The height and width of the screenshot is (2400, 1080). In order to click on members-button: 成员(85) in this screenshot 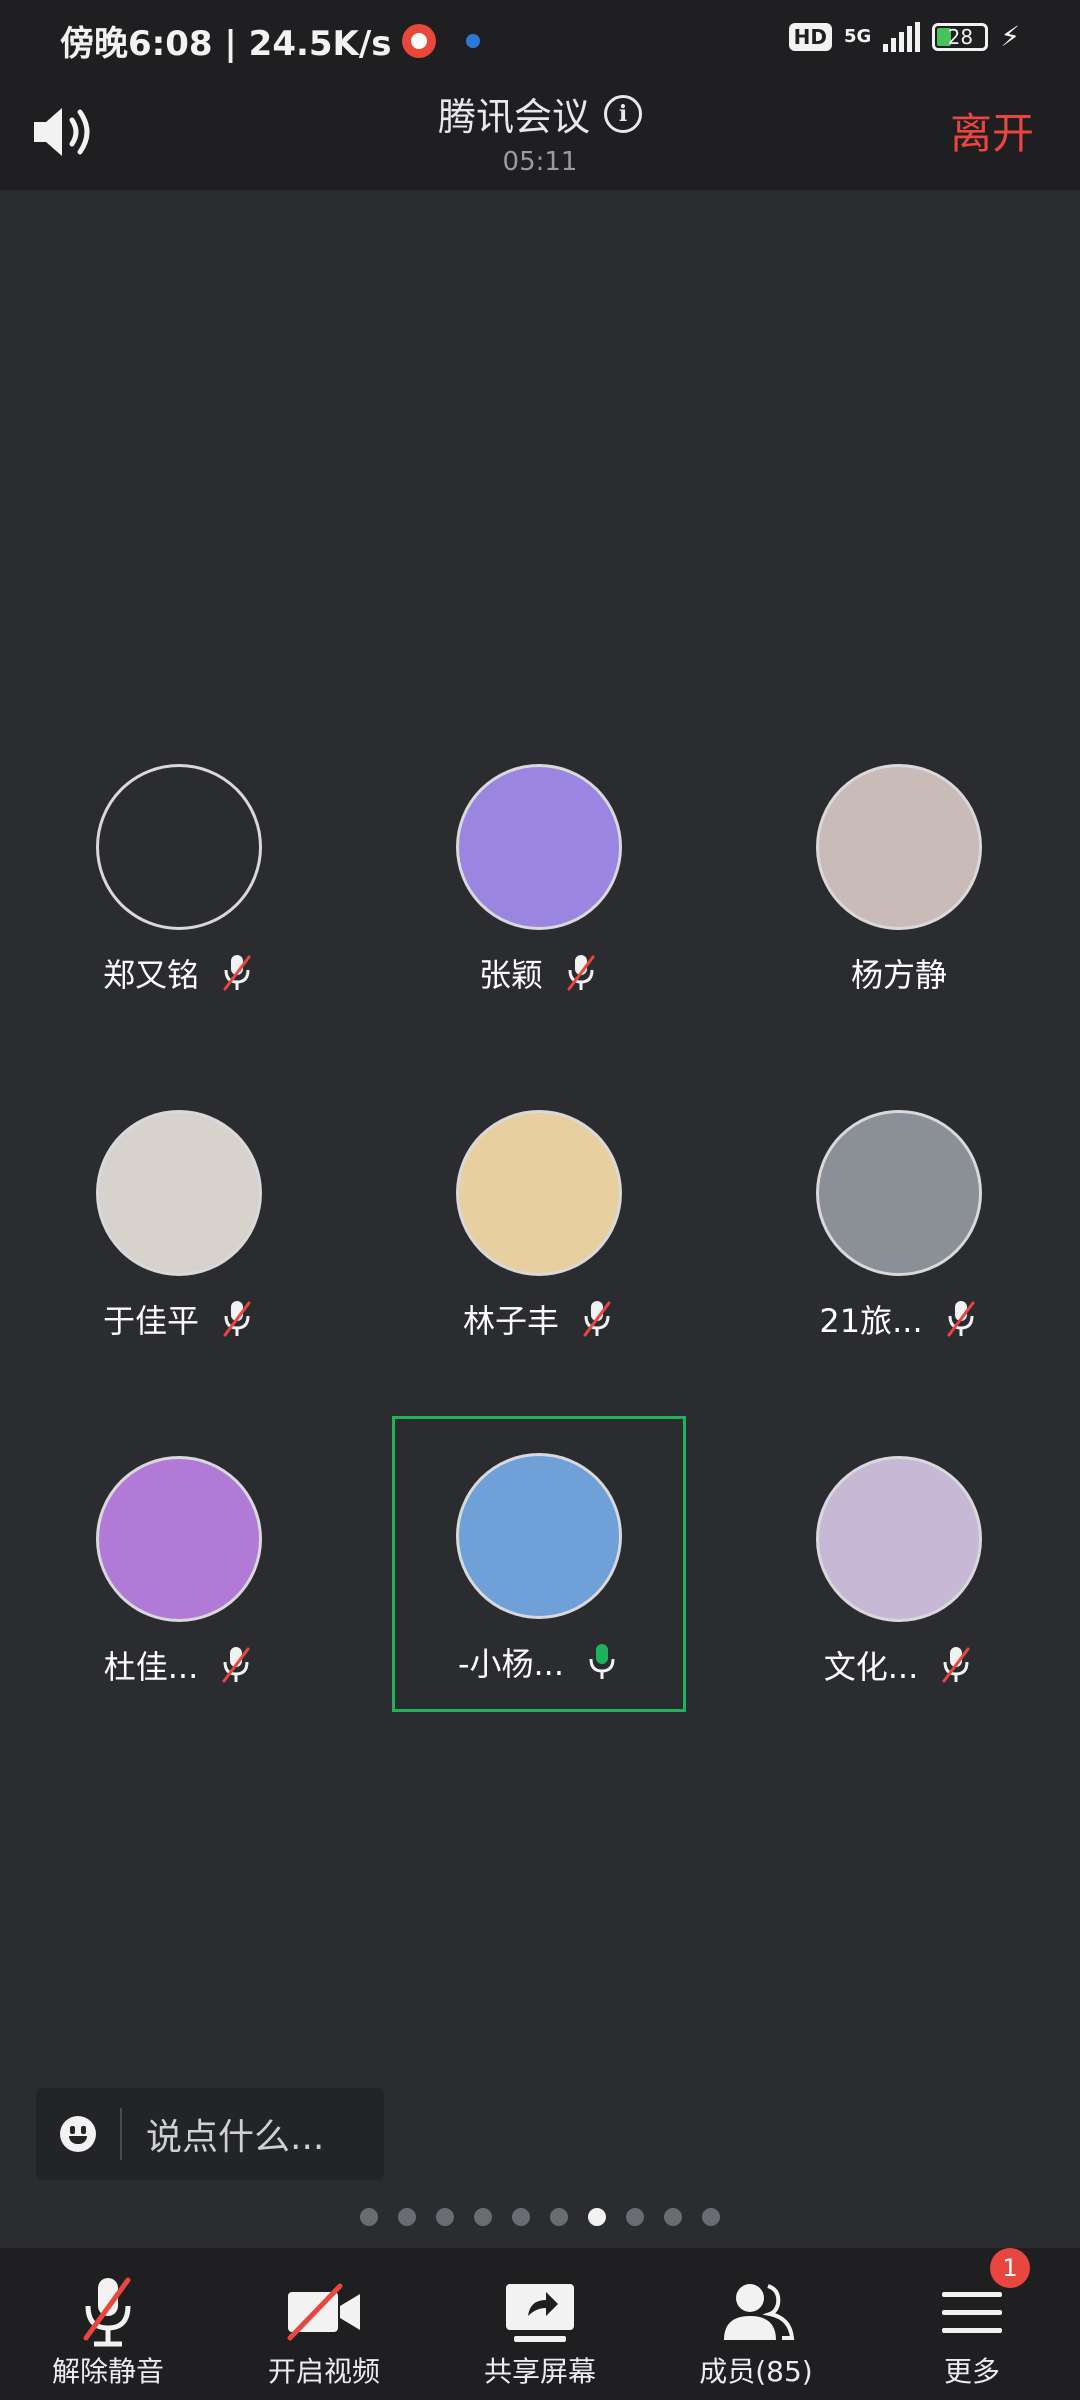, I will do `click(756, 2324)`.